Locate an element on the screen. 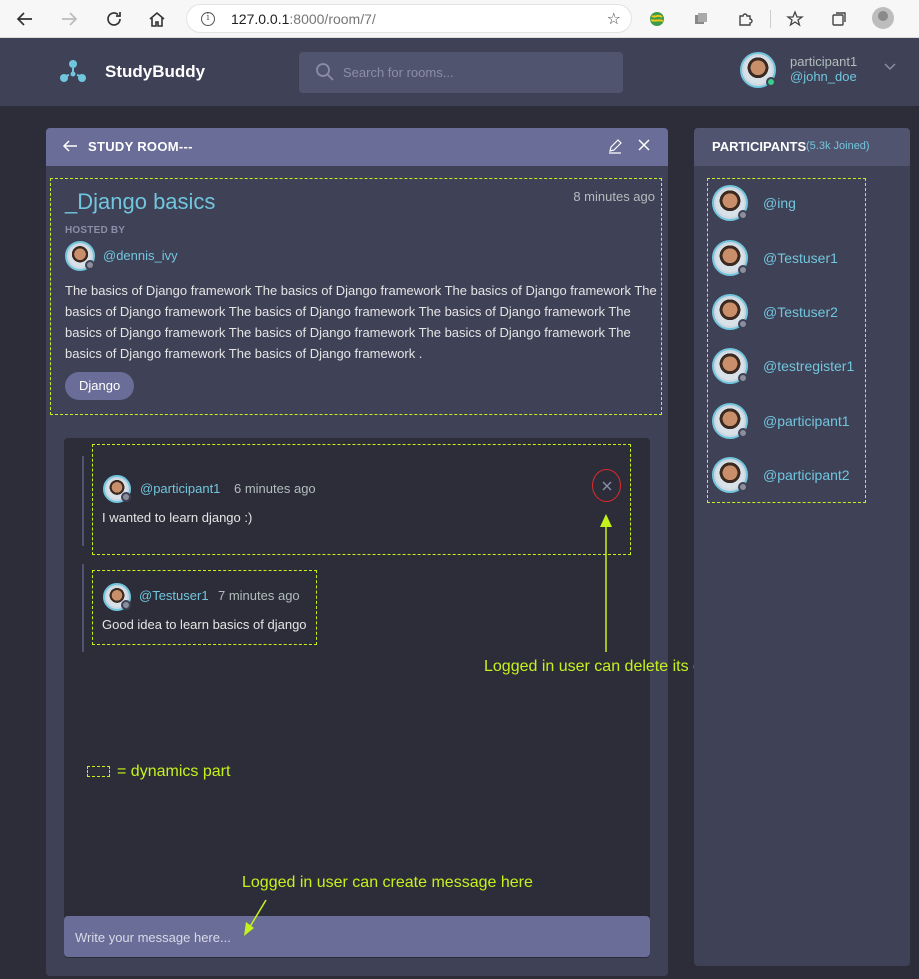 The image size is (919, 979). edit-pencil-icon is located at coordinates (615, 146).